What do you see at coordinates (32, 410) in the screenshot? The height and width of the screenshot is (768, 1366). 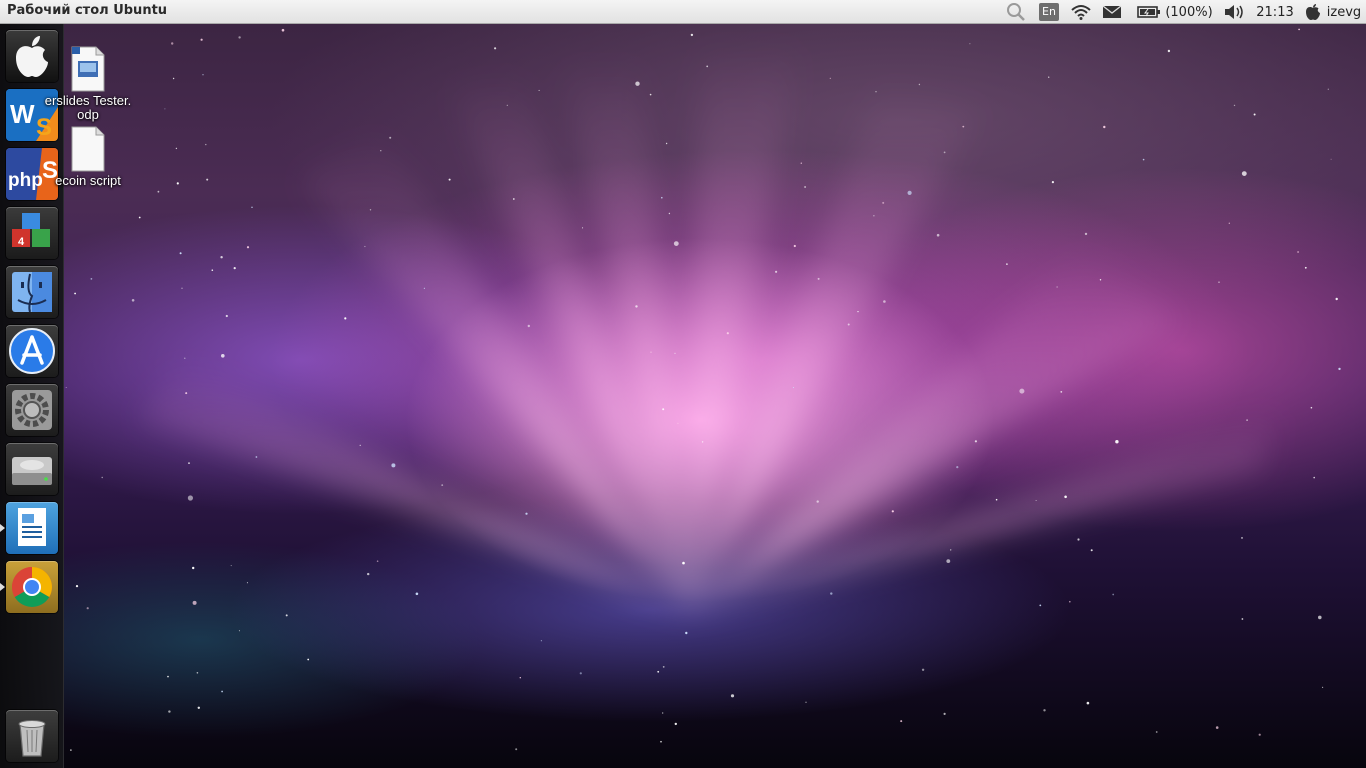 I see `launcher-item-system-preferences` at bounding box center [32, 410].